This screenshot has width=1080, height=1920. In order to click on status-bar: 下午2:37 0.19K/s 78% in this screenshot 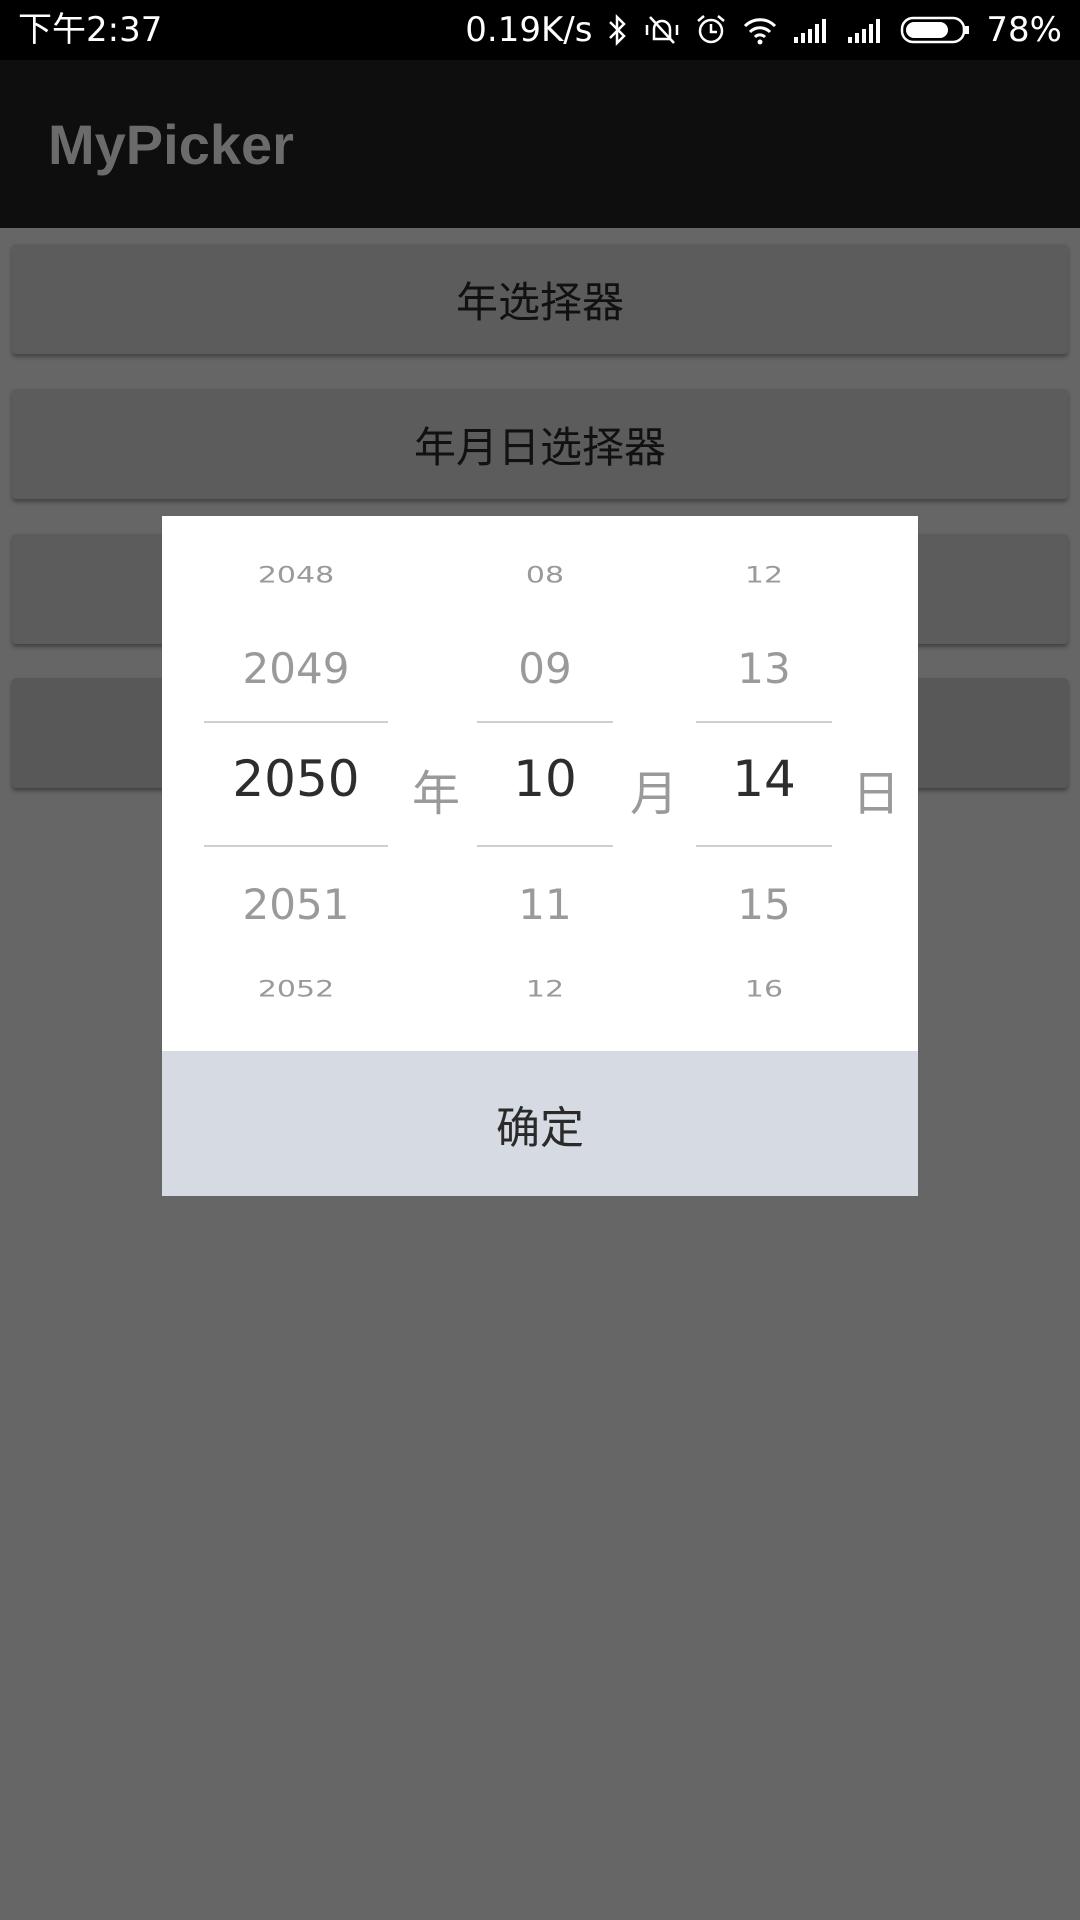, I will do `click(540, 30)`.